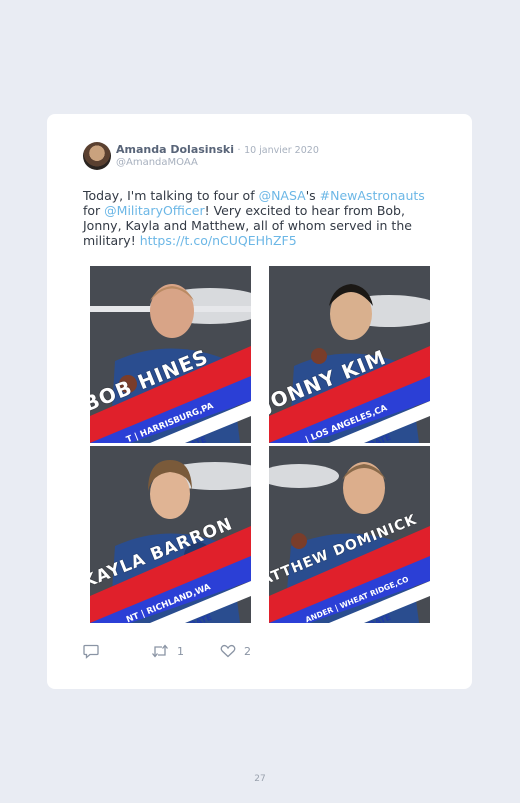  I want to click on tweet-text-segment: Today, I'm talking to four of, so click(171, 195).